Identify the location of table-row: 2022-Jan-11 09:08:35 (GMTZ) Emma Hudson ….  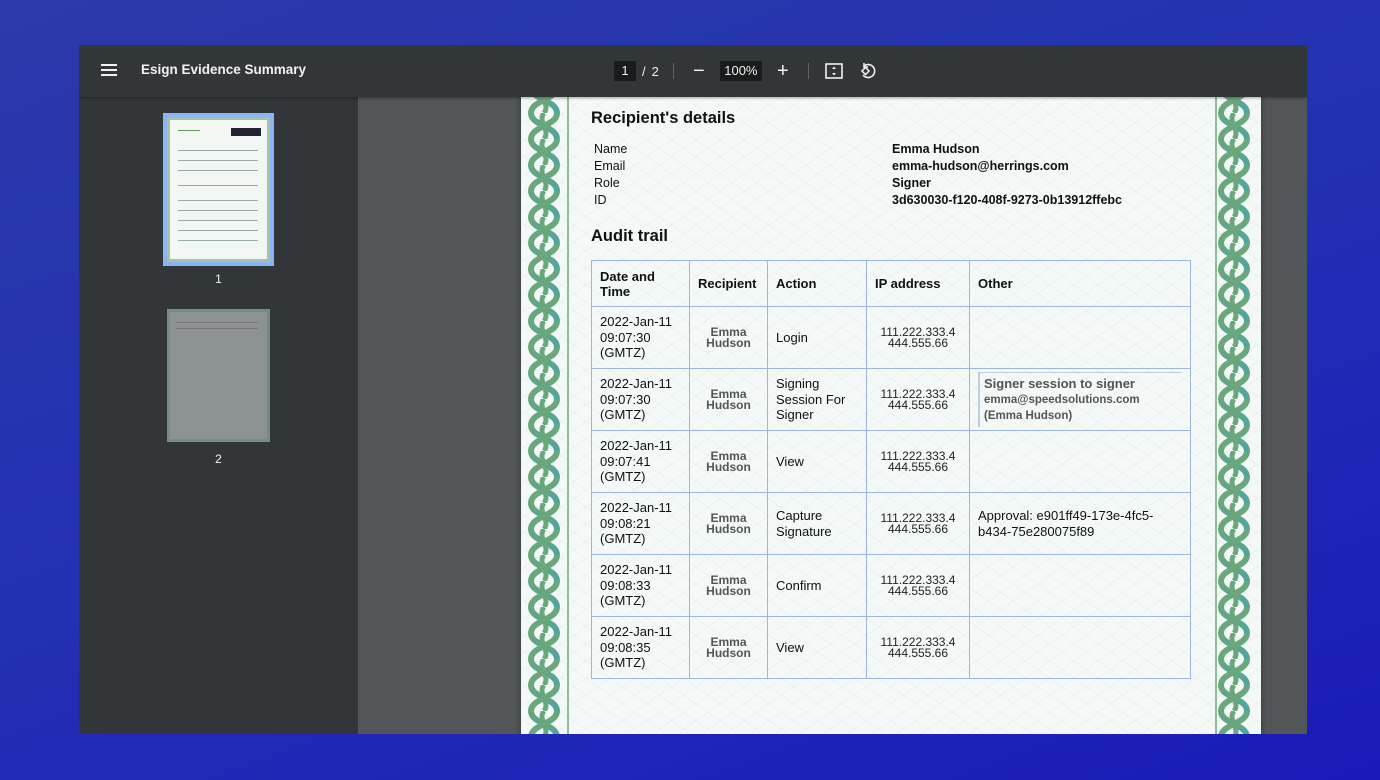
(891, 647).